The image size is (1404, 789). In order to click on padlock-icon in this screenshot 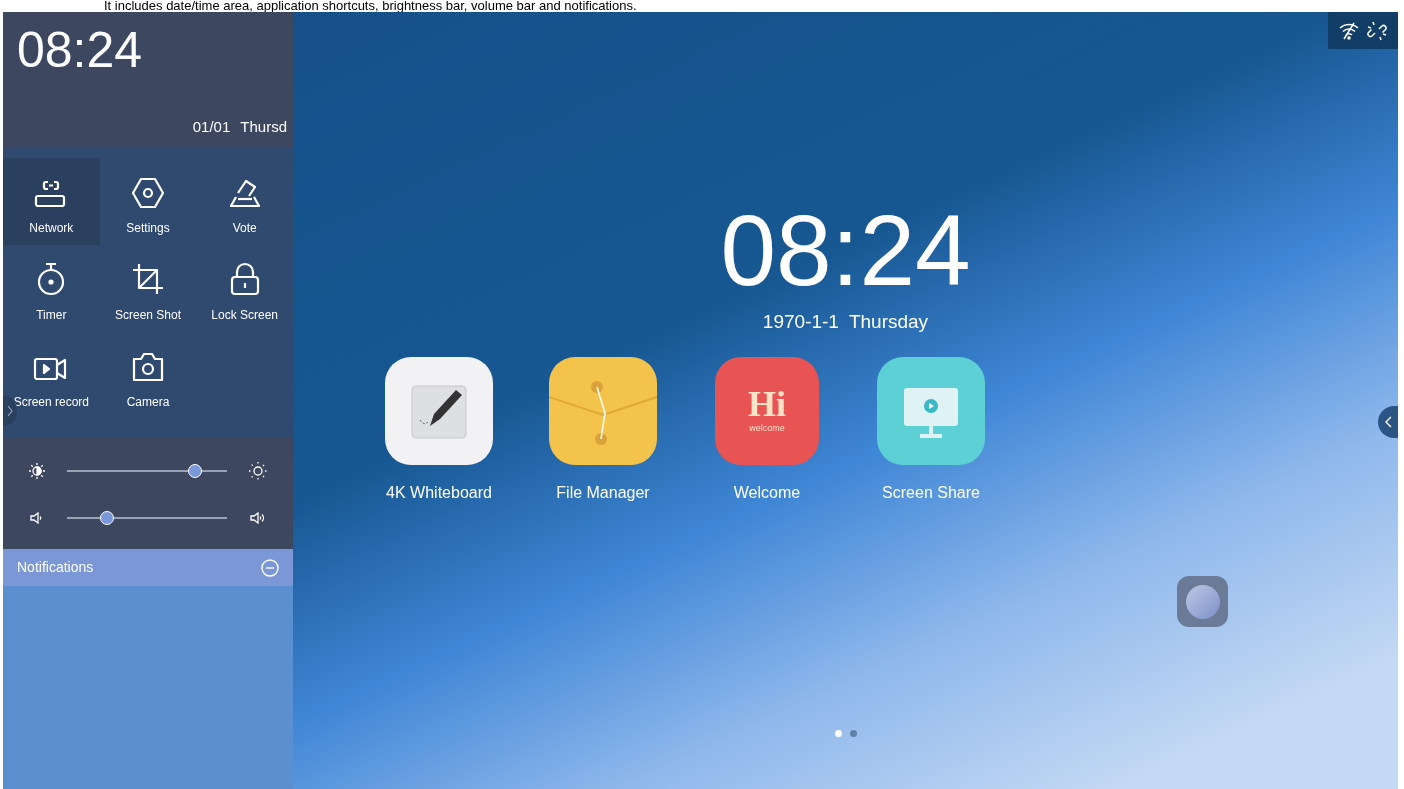, I will do `click(244, 279)`.